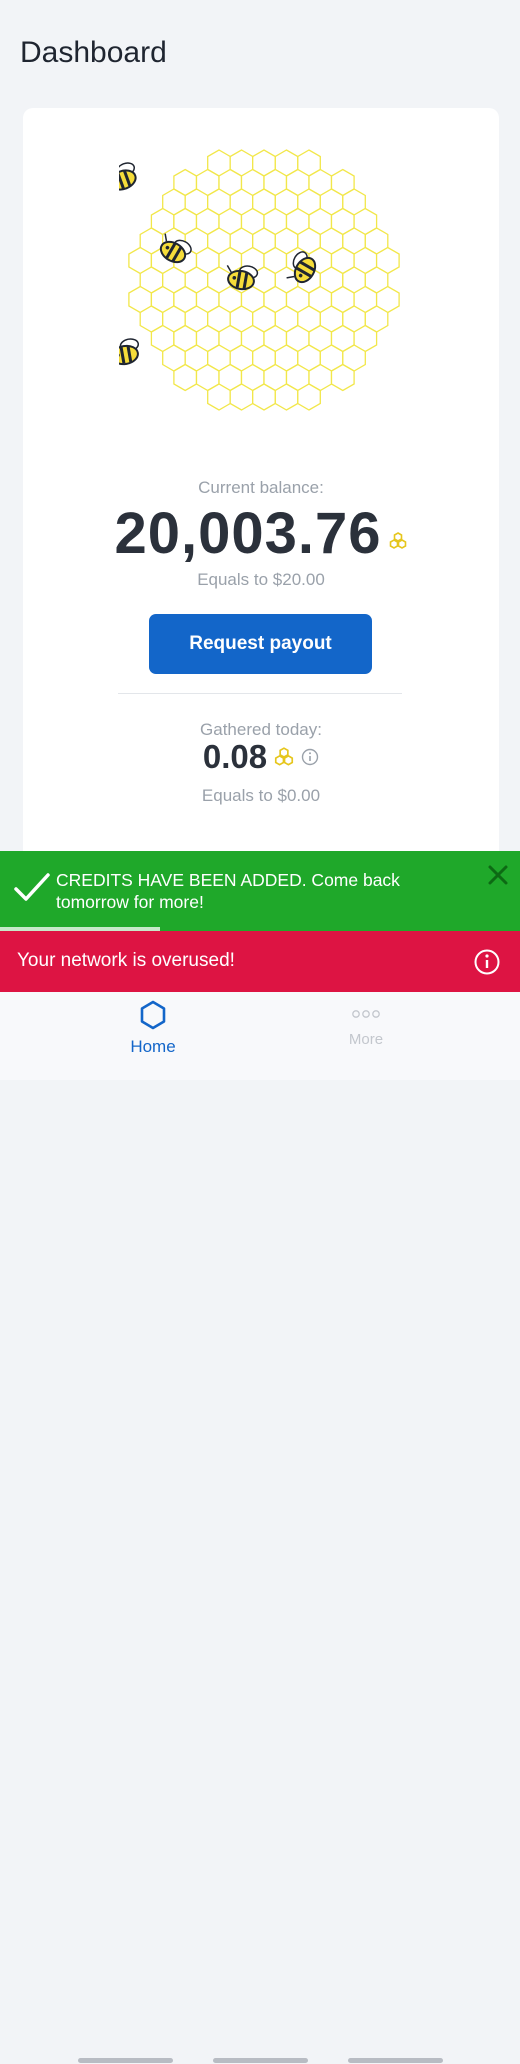 This screenshot has width=520, height=2064. I want to click on network-overused-message: Your network is overused!, so click(126, 960).